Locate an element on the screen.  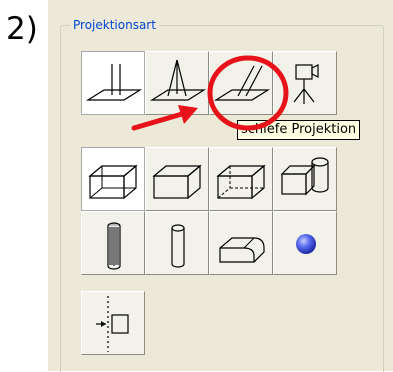
camera-button is located at coordinates (305, 83).